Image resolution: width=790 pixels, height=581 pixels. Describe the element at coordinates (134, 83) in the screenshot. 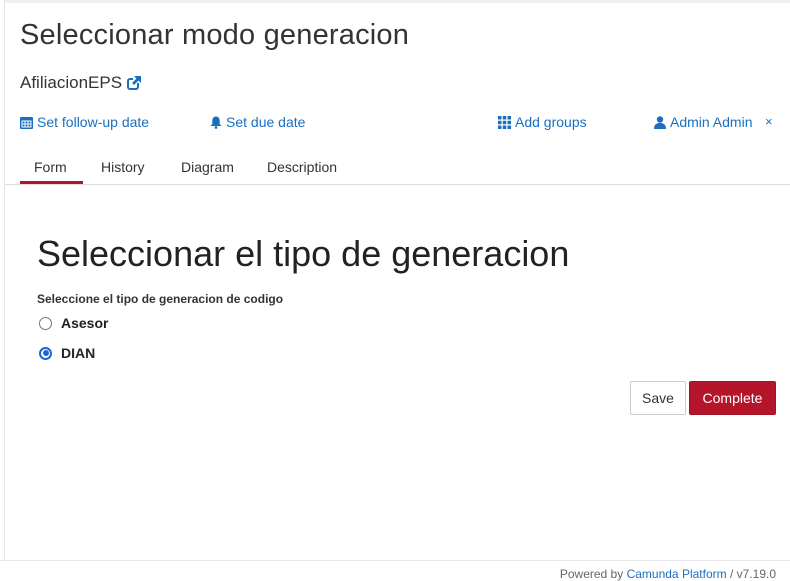

I see `external-link-icon` at that location.